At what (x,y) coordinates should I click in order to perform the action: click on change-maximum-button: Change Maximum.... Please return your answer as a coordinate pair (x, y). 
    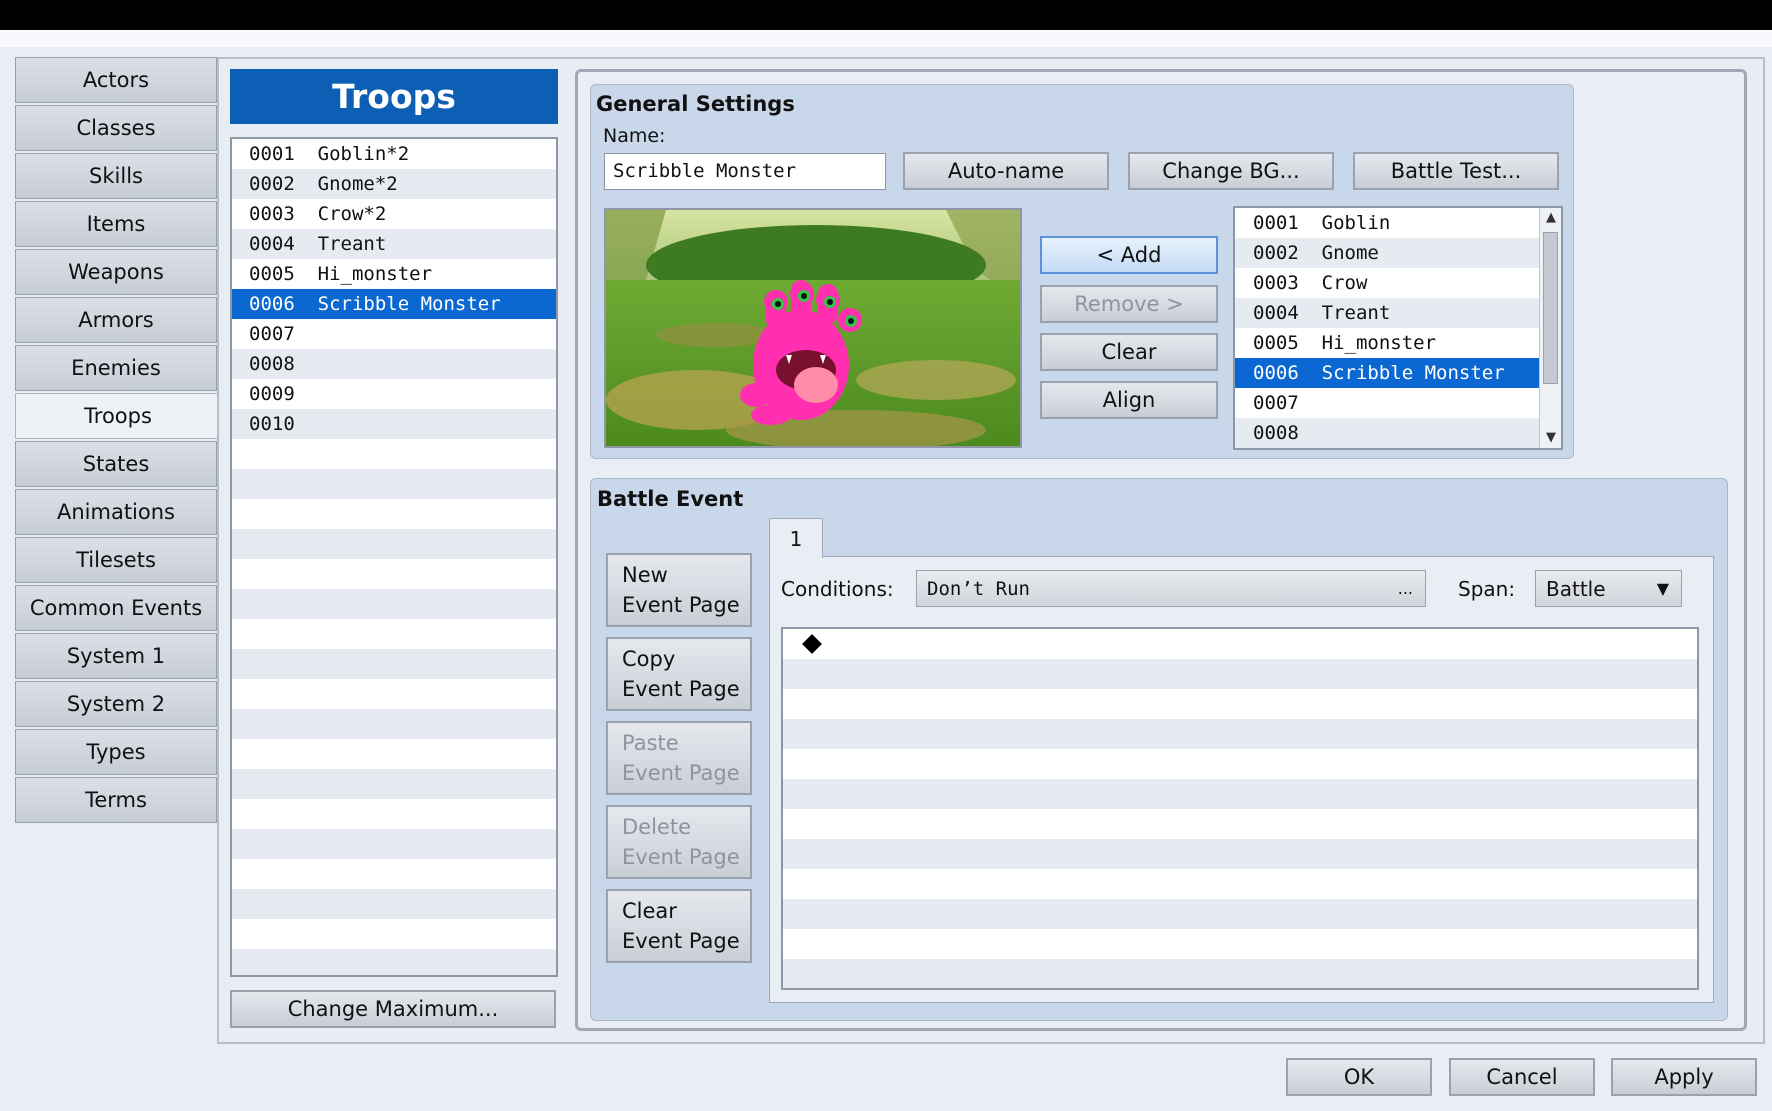
    Looking at the image, I should click on (393, 1009).